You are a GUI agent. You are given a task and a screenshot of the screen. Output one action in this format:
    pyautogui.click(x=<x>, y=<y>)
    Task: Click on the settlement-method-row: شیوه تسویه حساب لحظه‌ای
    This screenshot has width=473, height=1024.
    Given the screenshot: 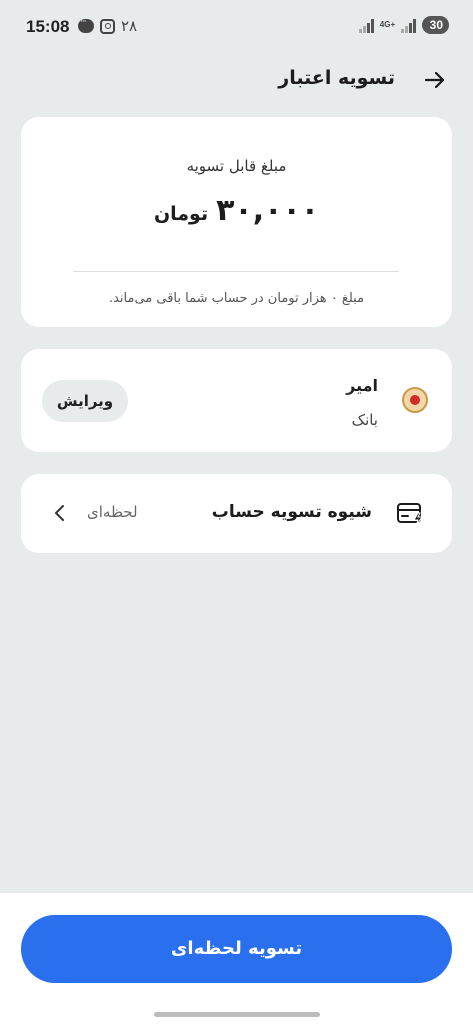 What is the action you would take?
    pyautogui.click(x=236, y=513)
    